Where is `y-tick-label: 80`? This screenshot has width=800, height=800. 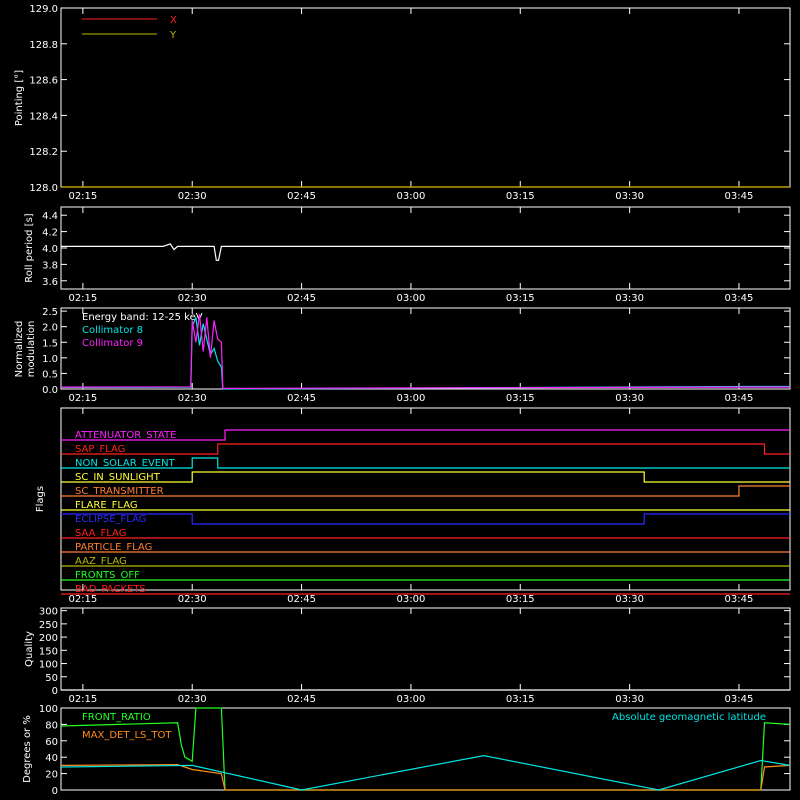 y-tick-label: 80 is located at coordinates (51, 725).